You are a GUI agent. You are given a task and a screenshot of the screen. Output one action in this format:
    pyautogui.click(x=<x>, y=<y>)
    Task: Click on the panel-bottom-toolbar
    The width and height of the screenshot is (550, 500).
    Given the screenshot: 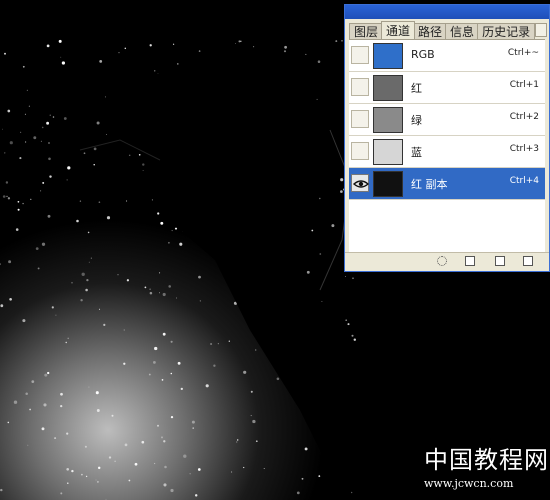 What is the action you would take?
    pyautogui.click(x=447, y=261)
    